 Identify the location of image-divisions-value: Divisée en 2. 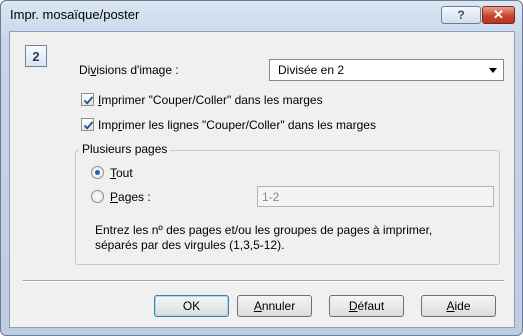
(311, 70).